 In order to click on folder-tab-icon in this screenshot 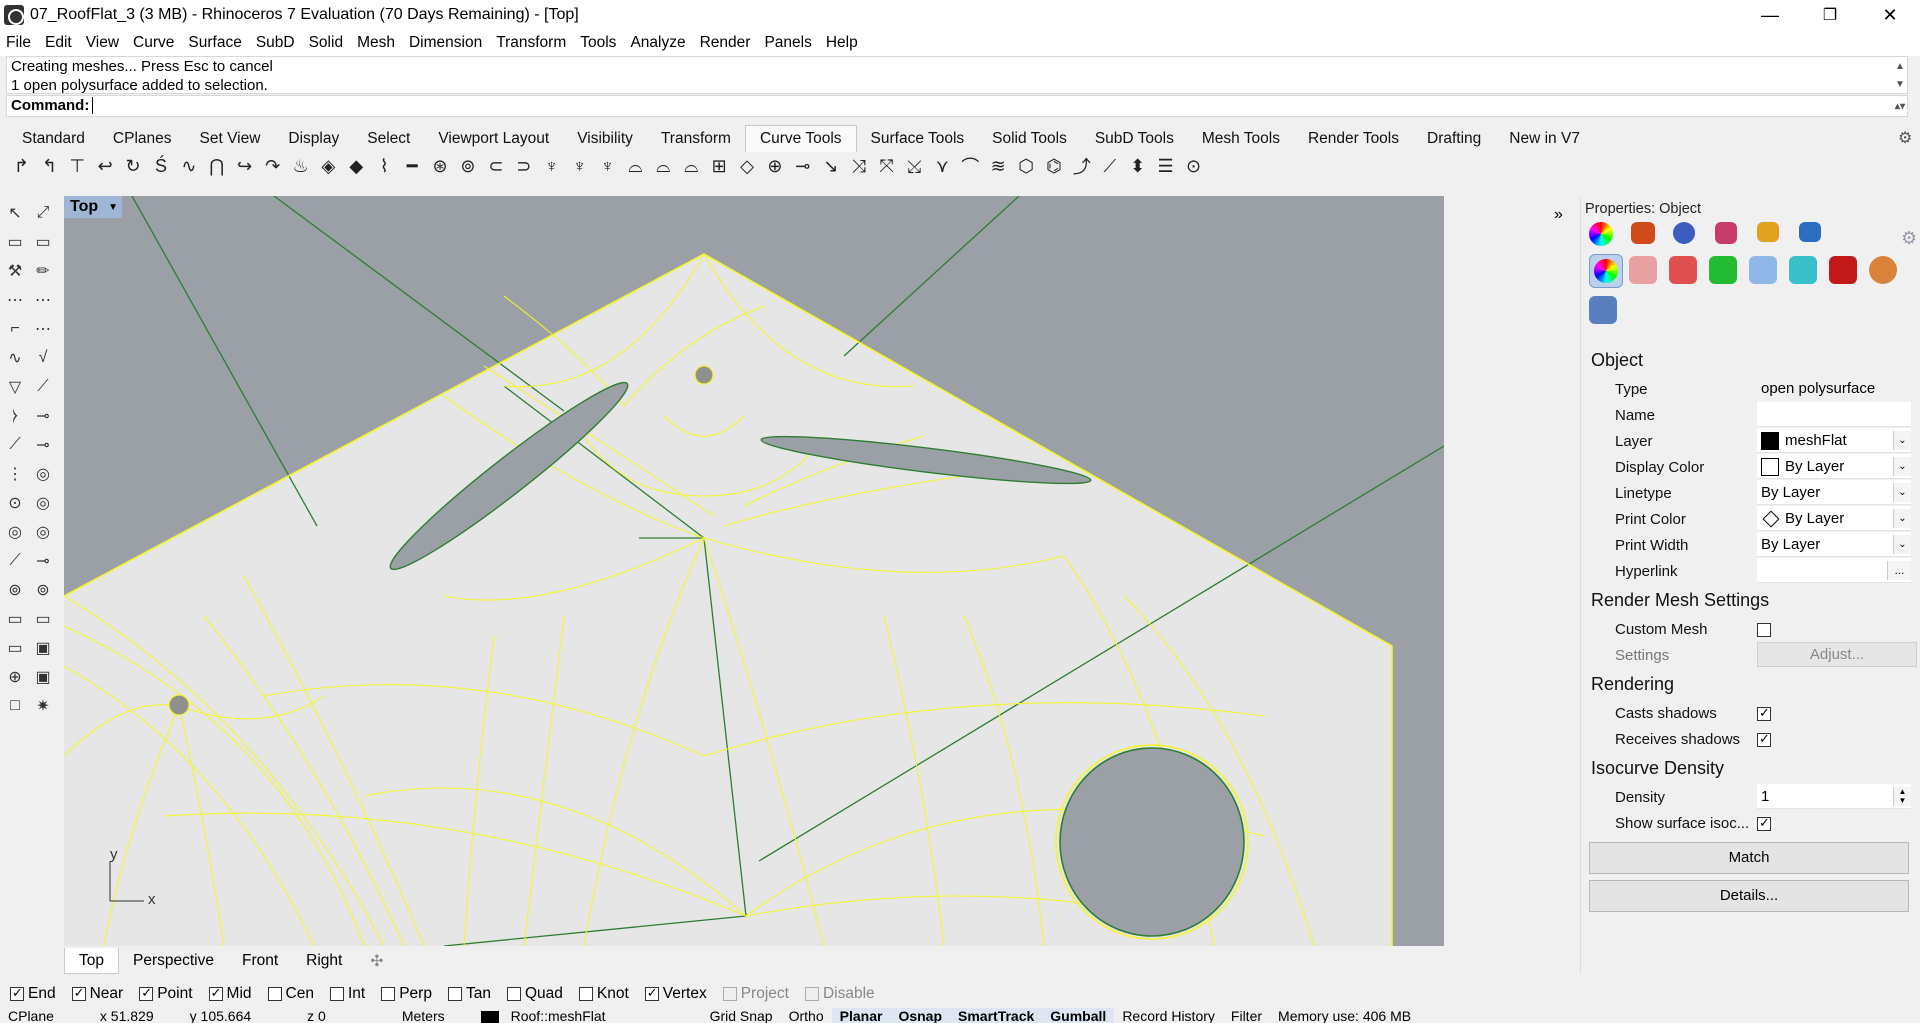, I will do `click(1768, 232)`.